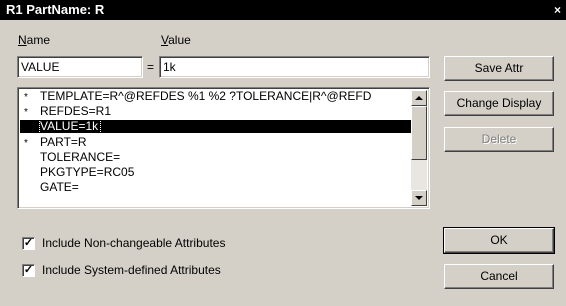  I want to click on save-attr-button: Save Attr, so click(499, 68).